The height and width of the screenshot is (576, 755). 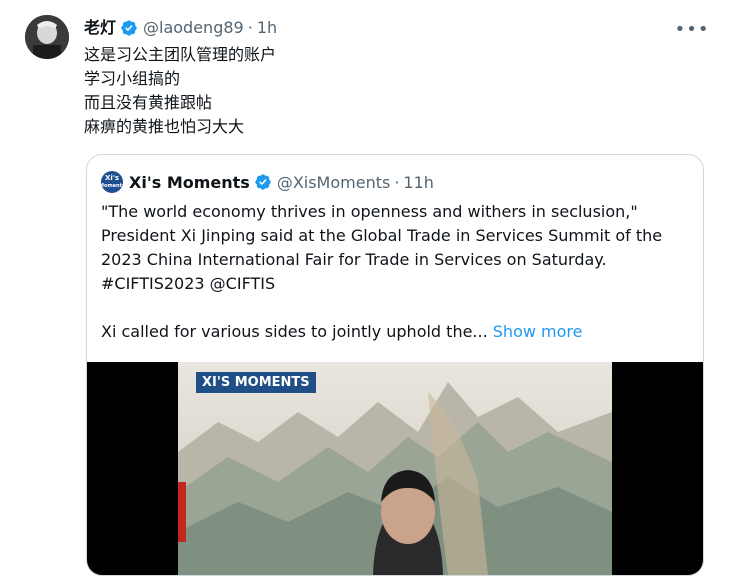 What do you see at coordinates (47, 37) in the screenshot?
I see `author-avatar` at bounding box center [47, 37].